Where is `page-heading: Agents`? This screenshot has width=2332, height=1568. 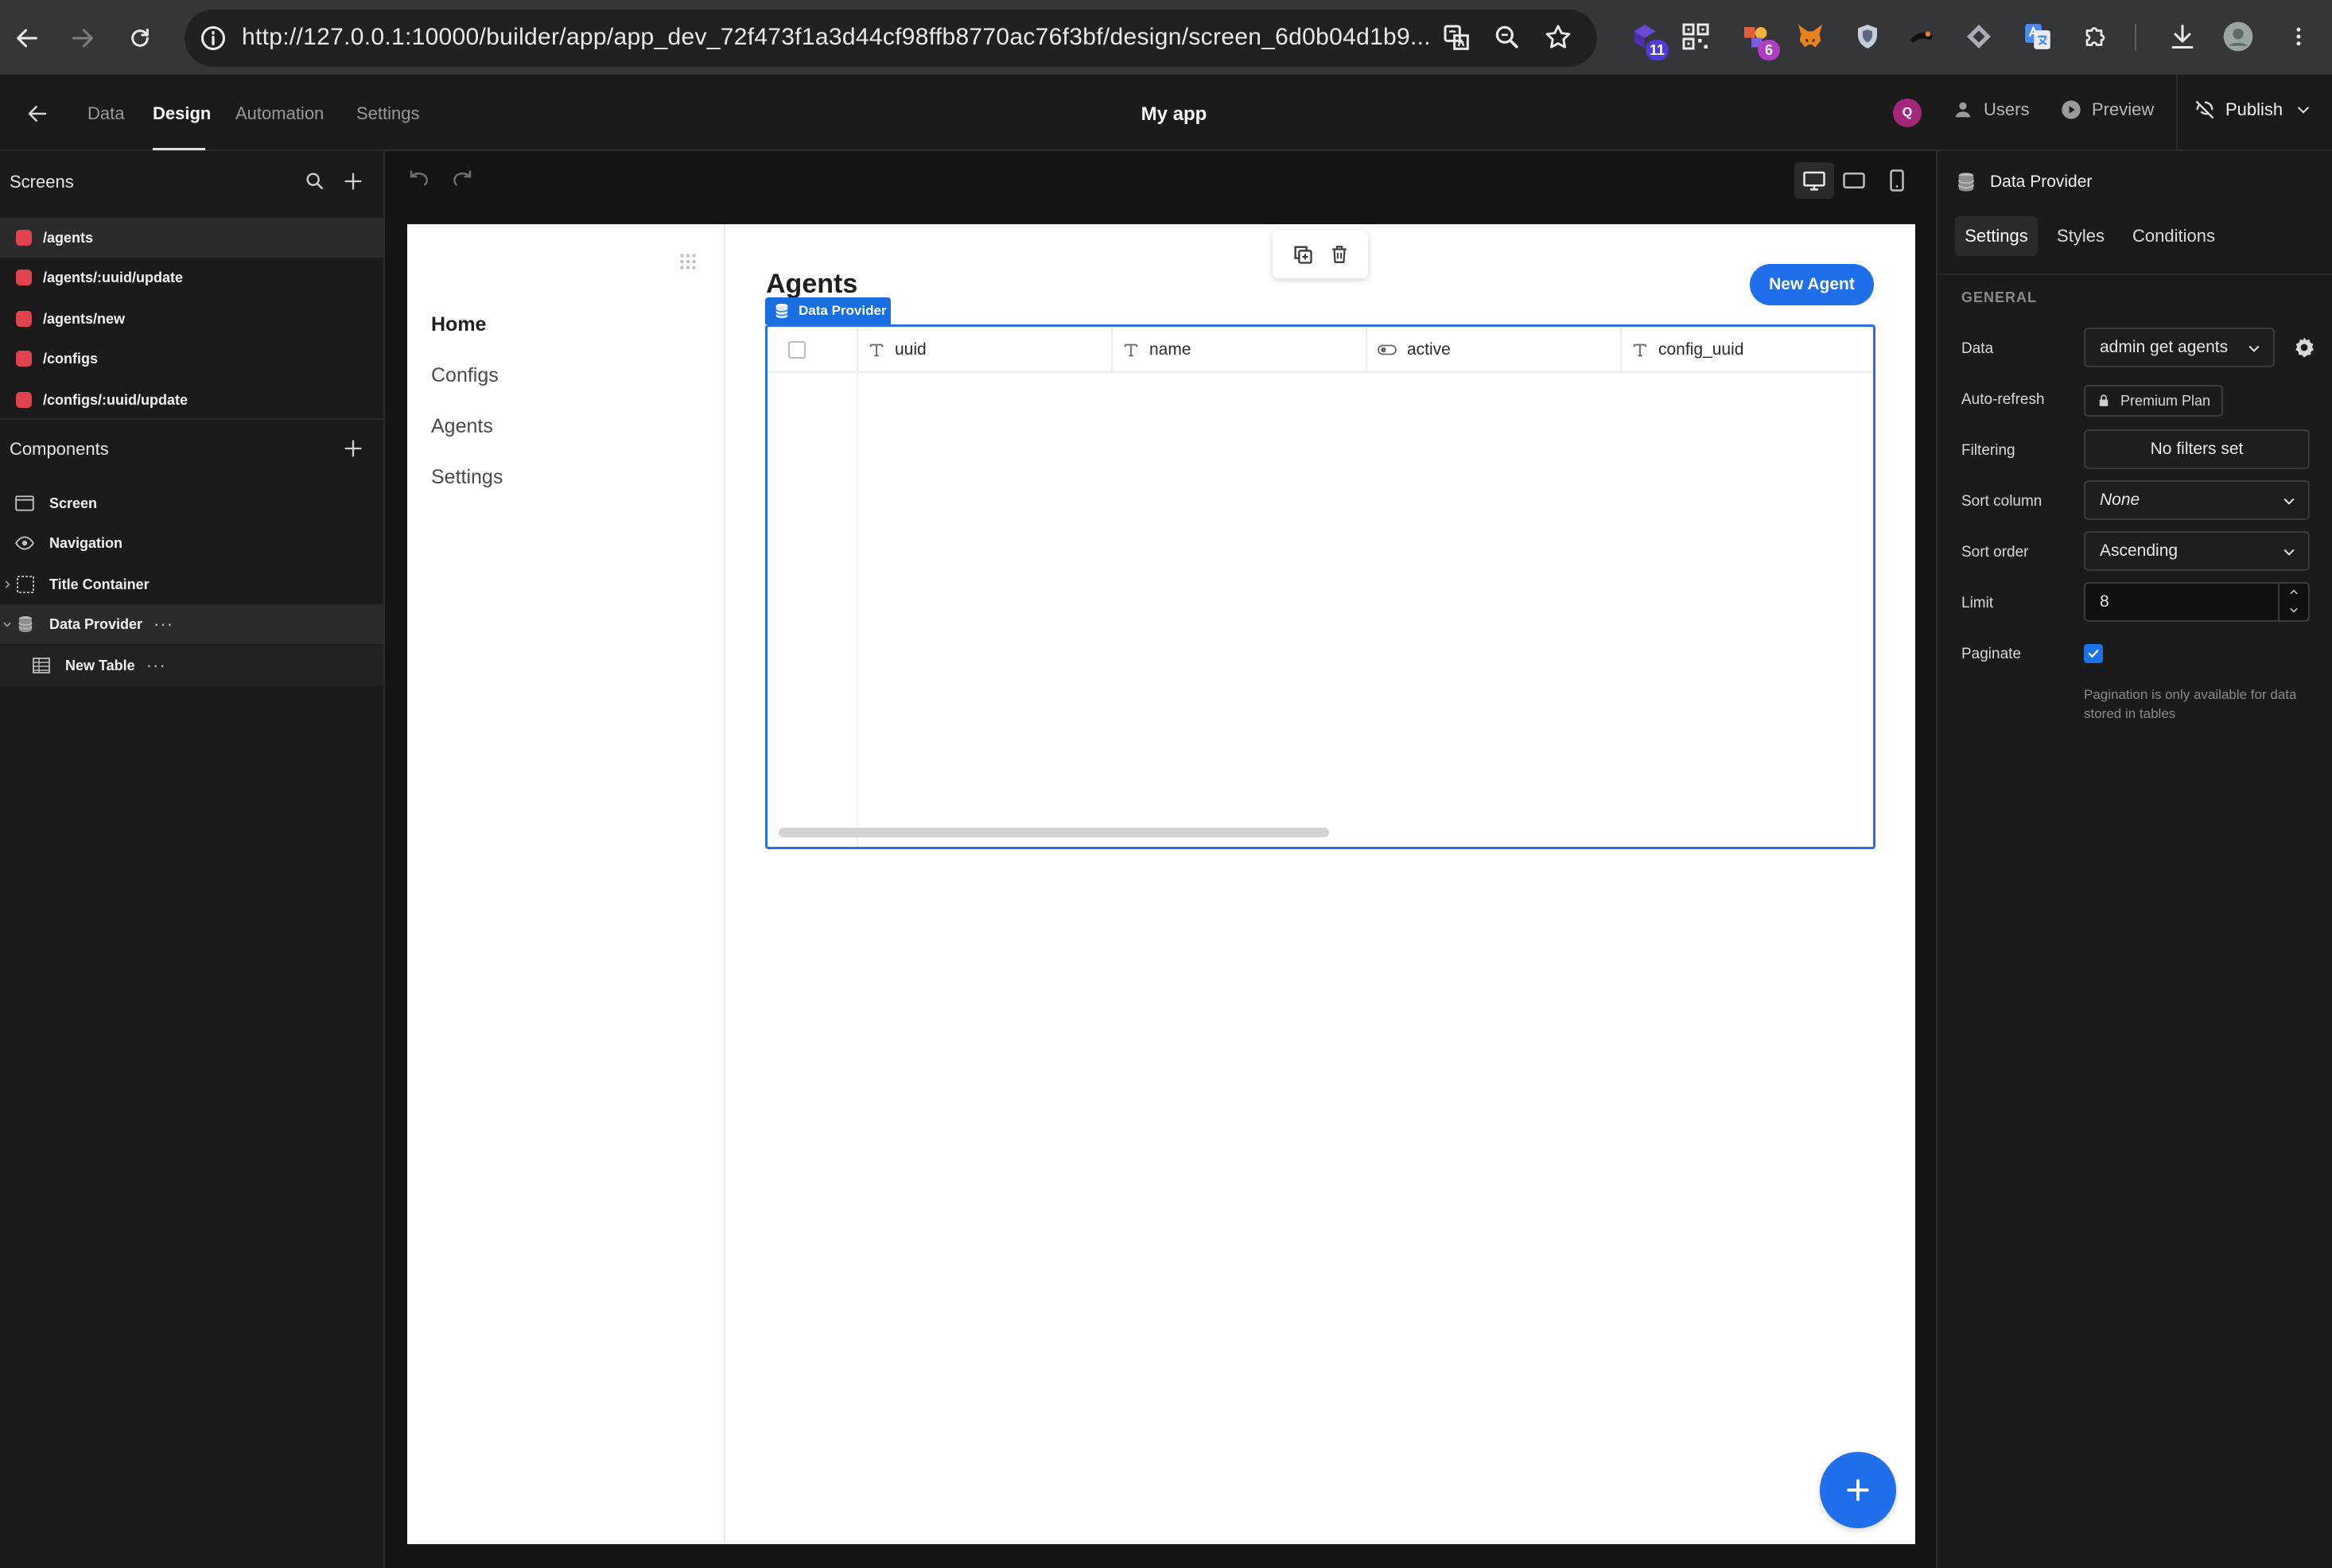 page-heading: Agents is located at coordinates (812, 284).